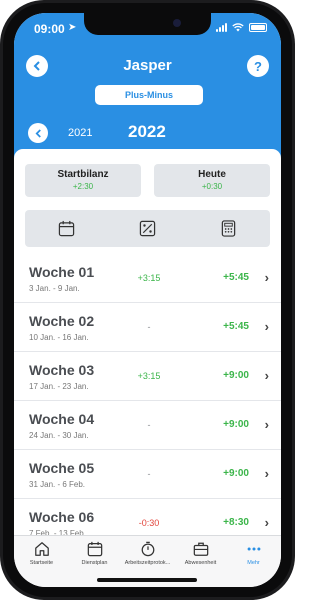 Image resolution: width=320 pixels, height=600 pixels. I want to click on tab-startseite: Startseite, so click(41, 553).